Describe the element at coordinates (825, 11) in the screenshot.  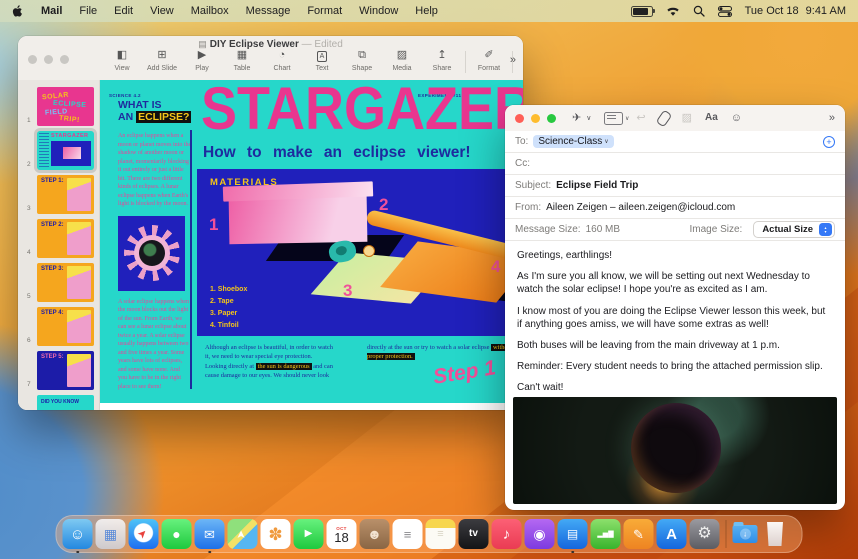
I see `menu-bar-time: 9:41 AM` at that location.